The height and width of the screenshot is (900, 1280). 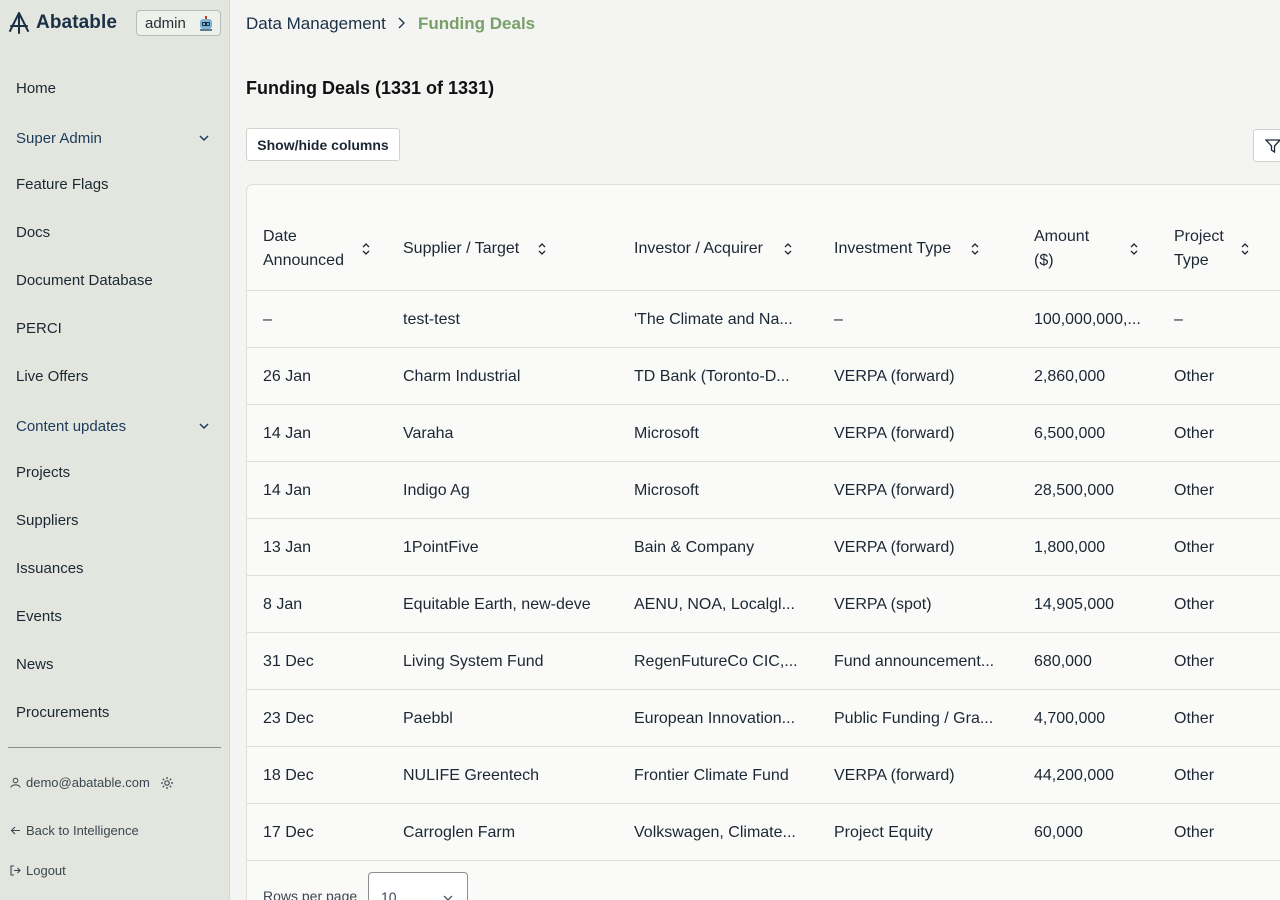 I want to click on sidebar-item-live-offers: Live Offers, so click(x=52, y=376).